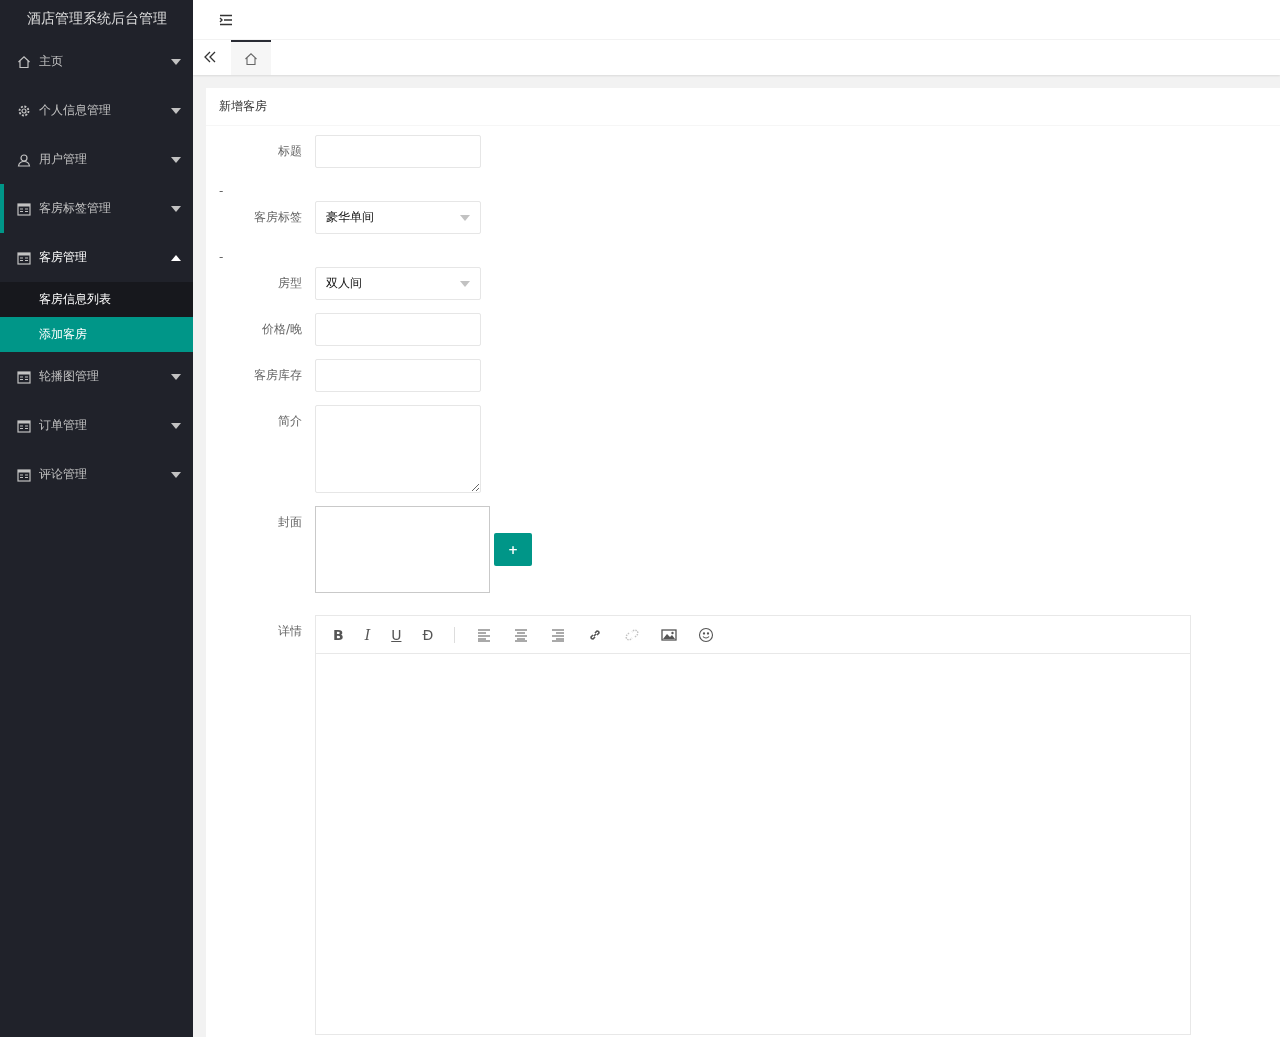  I want to click on field-label: 价格/晚, so click(281, 329).